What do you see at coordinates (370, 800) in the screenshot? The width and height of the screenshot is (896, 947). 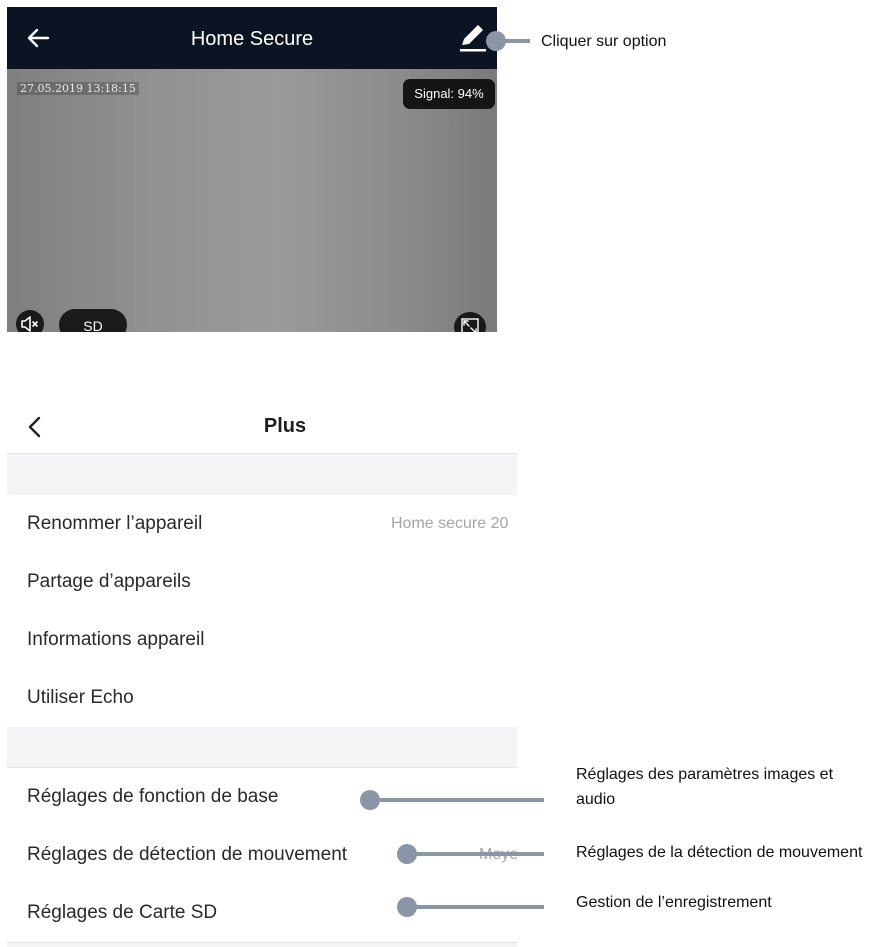 I see `callout-dot-basic-settings` at bounding box center [370, 800].